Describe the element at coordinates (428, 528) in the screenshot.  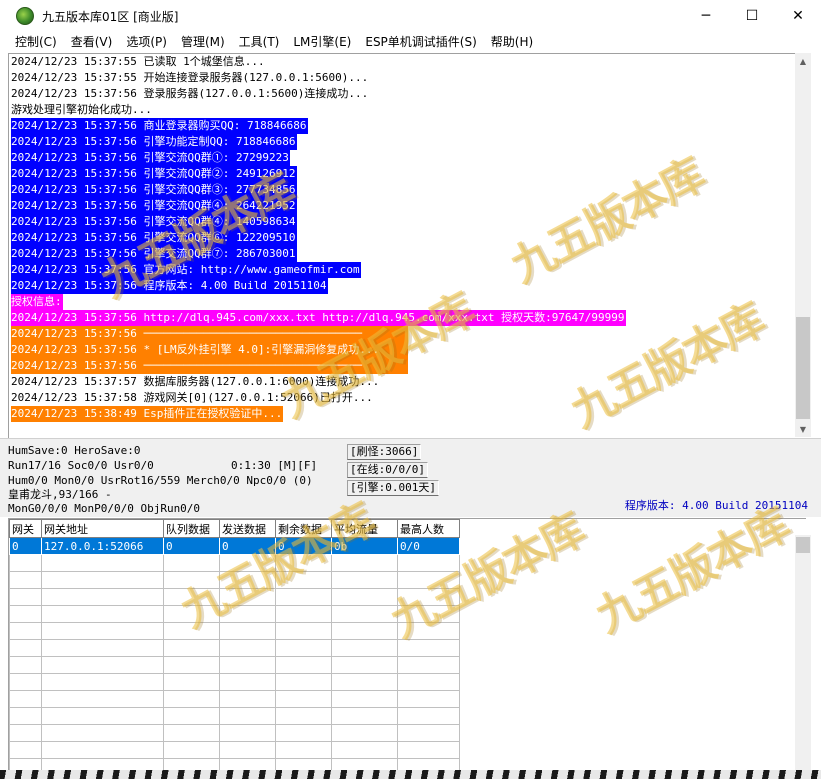
I see `col-max-users: 最高人数` at that location.